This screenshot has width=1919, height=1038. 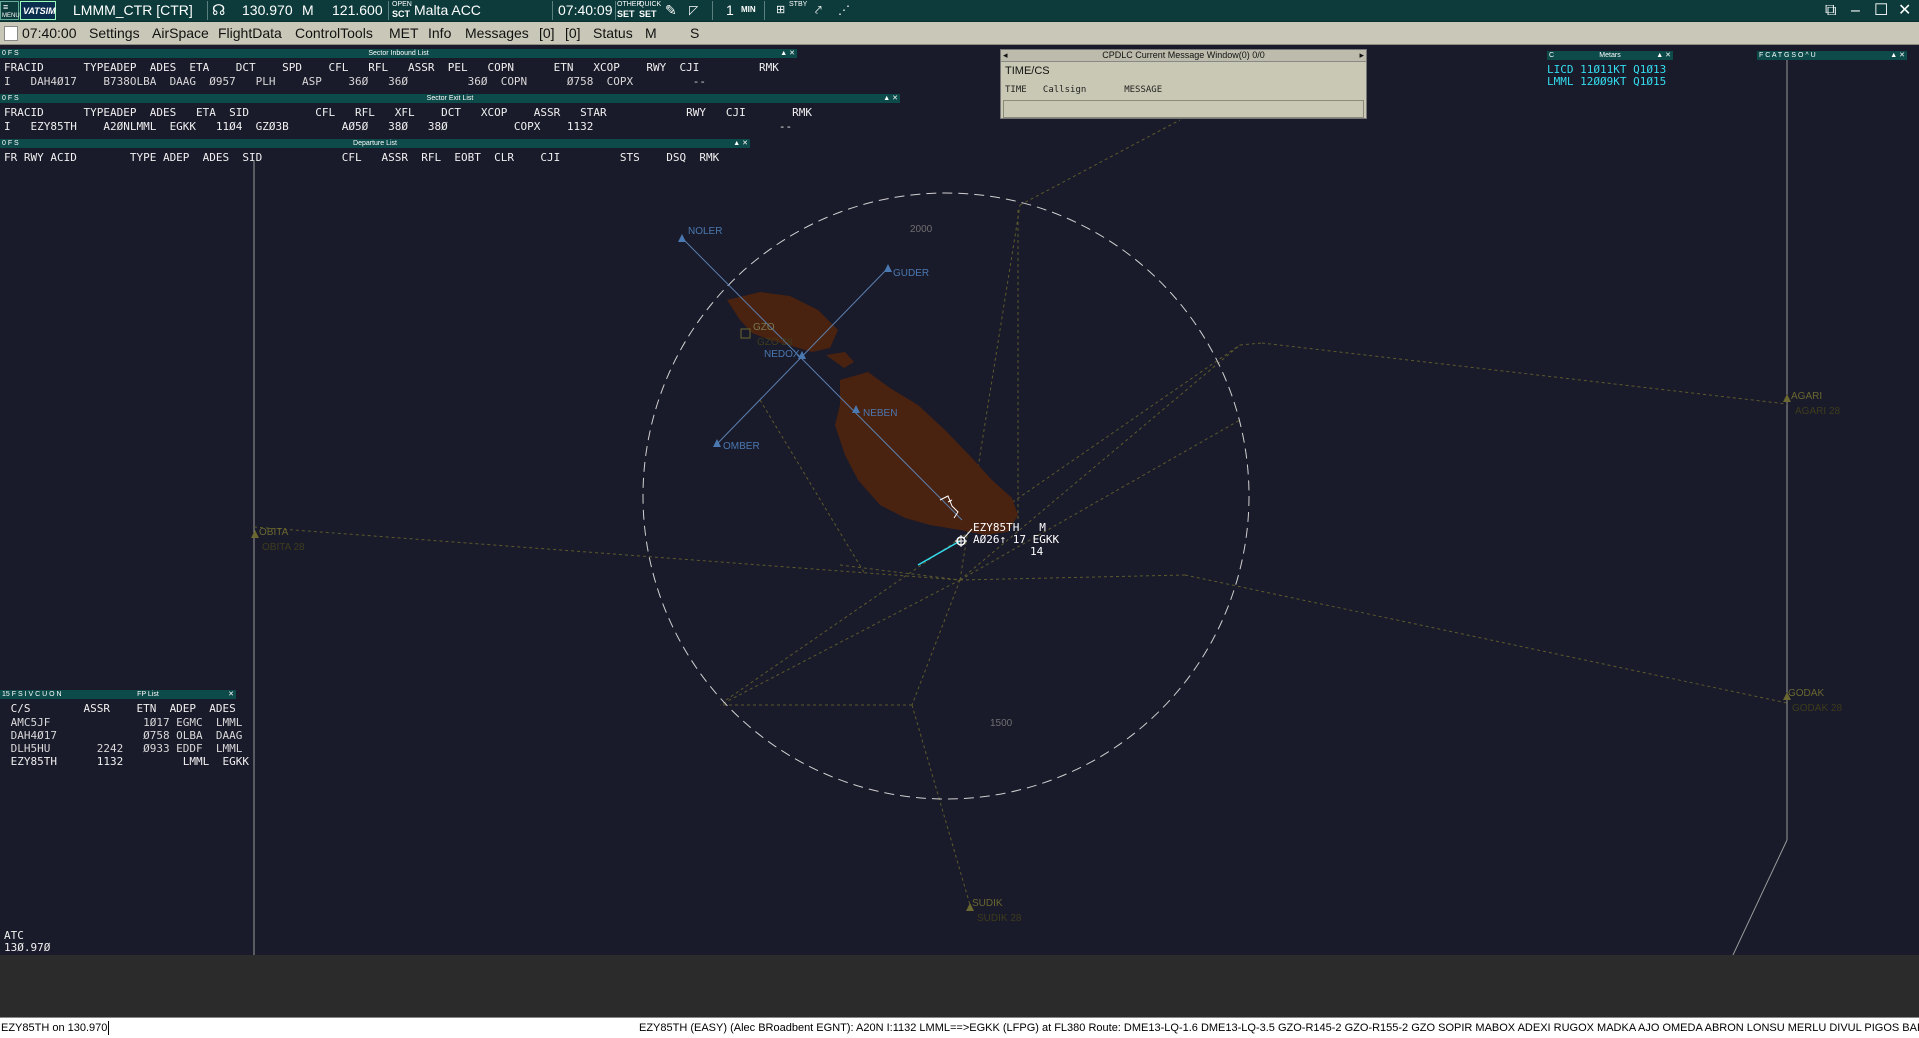 I want to click on waypoint-gzo-shadow: GZO 28, so click(x=775, y=342).